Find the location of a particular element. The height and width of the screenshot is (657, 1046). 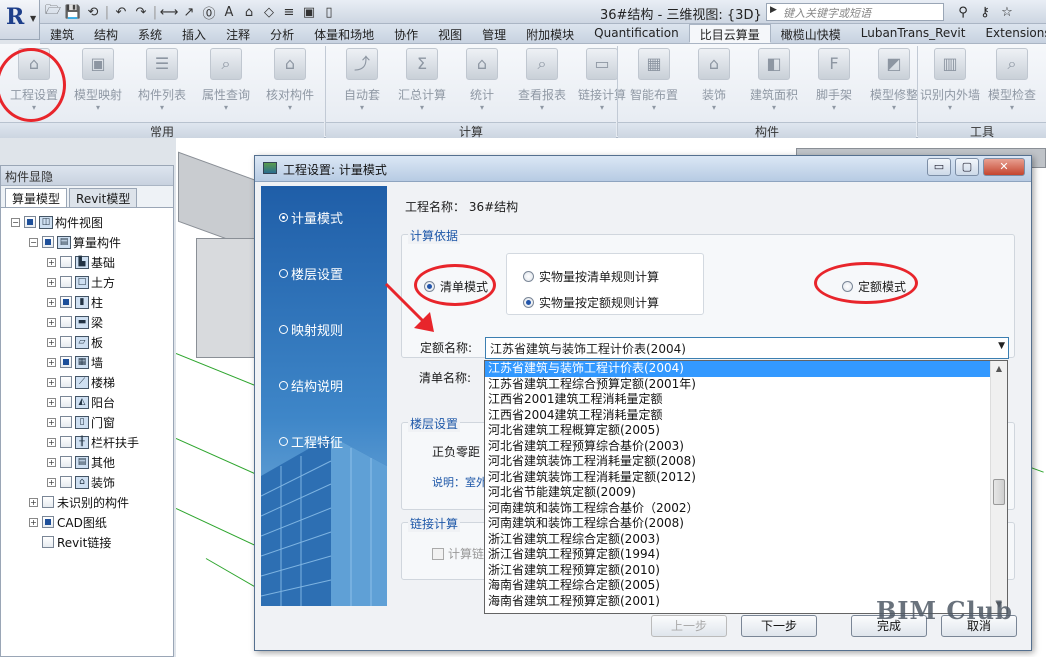

tab-quantity-model: 算量模型 is located at coordinates (36, 197).